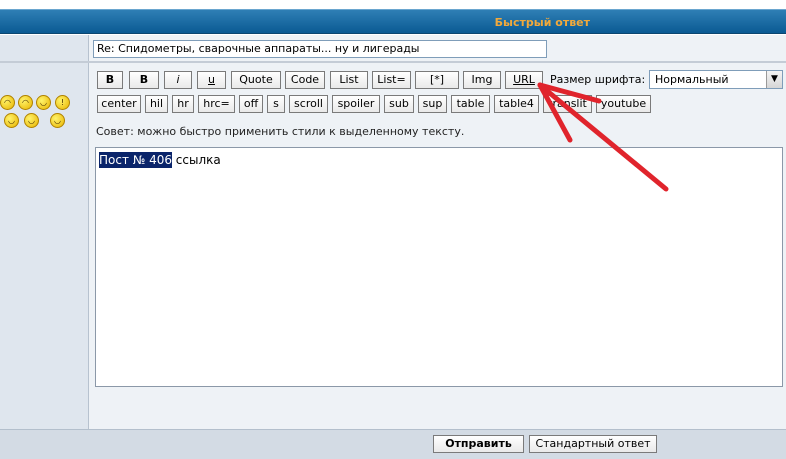  Describe the element at coordinates (432, 104) in the screenshot. I see `sup-button: sup` at that location.